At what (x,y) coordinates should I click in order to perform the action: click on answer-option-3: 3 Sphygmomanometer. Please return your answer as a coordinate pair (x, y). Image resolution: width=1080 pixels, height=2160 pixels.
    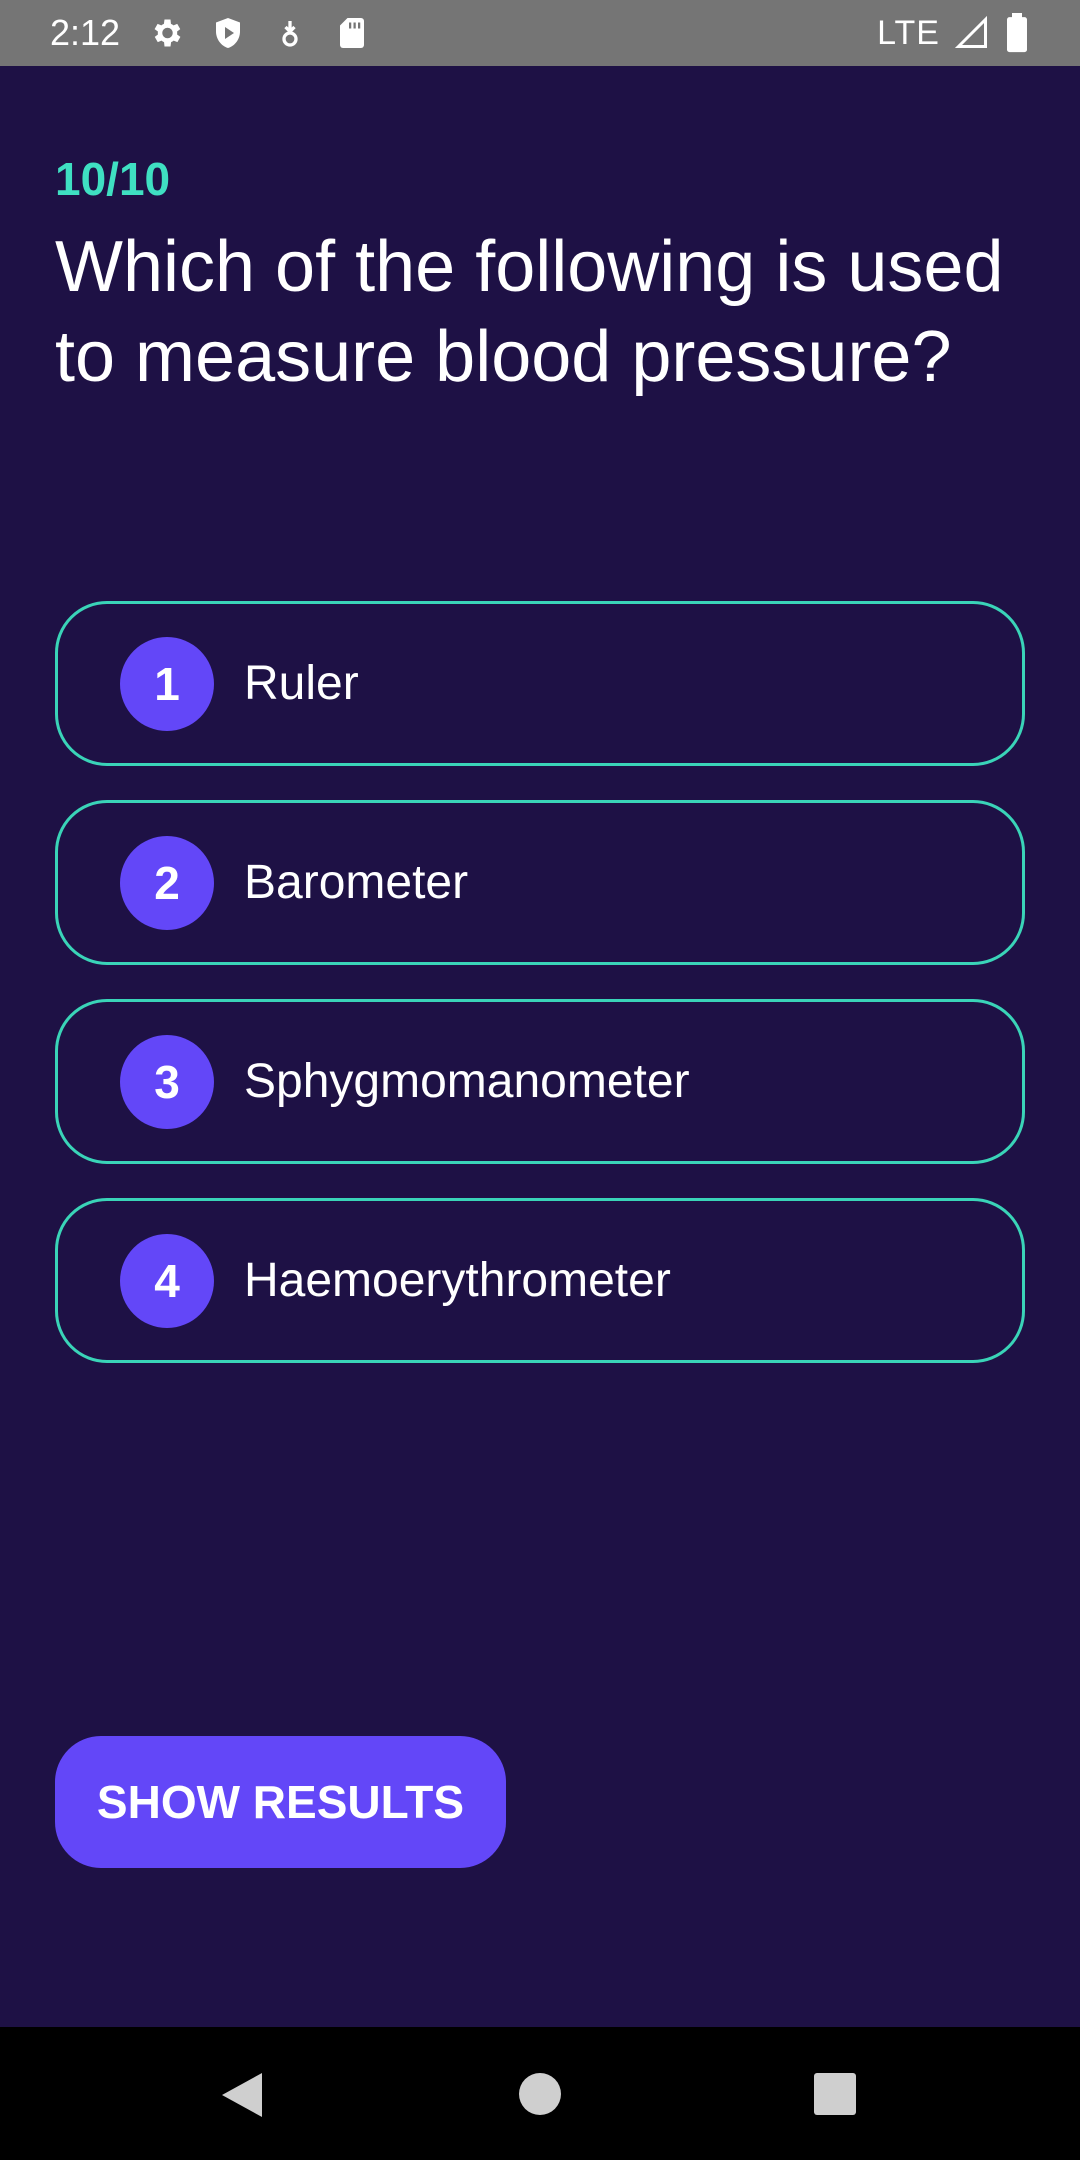
    Looking at the image, I should click on (540, 1081).